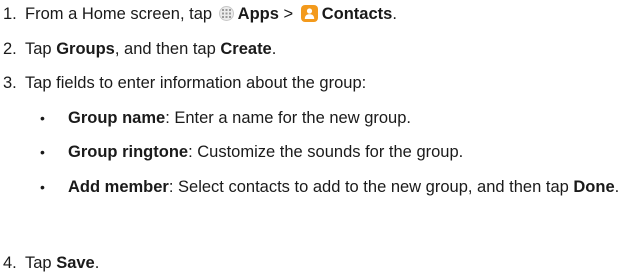 The image size is (625, 277). Describe the element at coordinates (10, 83) in the screenshot. I see `step-number: 3.` at that location.